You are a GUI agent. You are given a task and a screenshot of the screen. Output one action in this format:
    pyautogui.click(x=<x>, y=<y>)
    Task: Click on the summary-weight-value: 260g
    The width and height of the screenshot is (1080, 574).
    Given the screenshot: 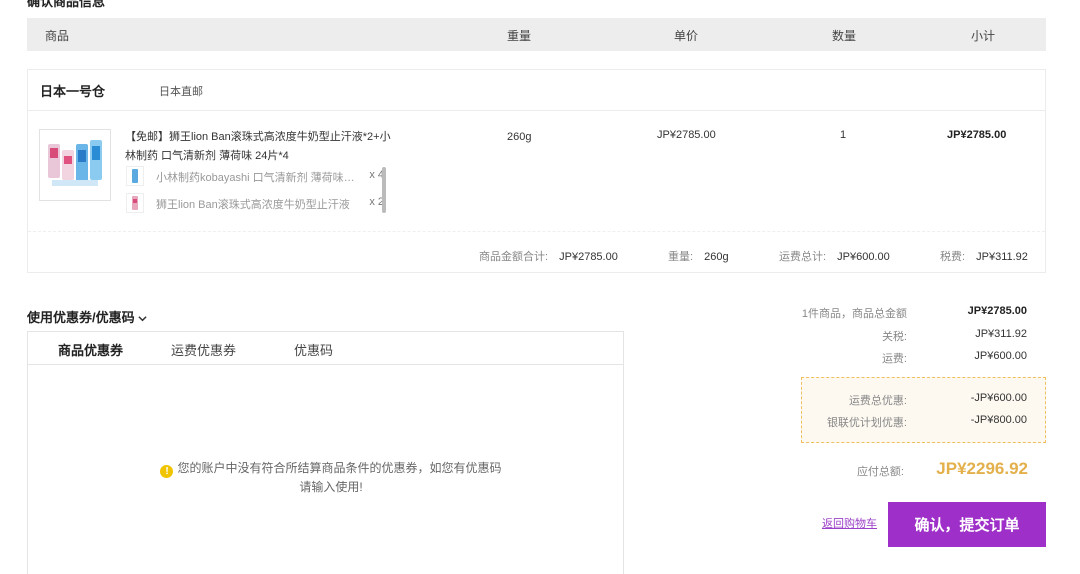 What is the action you would take?
    pyautogui.click(x=716, y=257)
    